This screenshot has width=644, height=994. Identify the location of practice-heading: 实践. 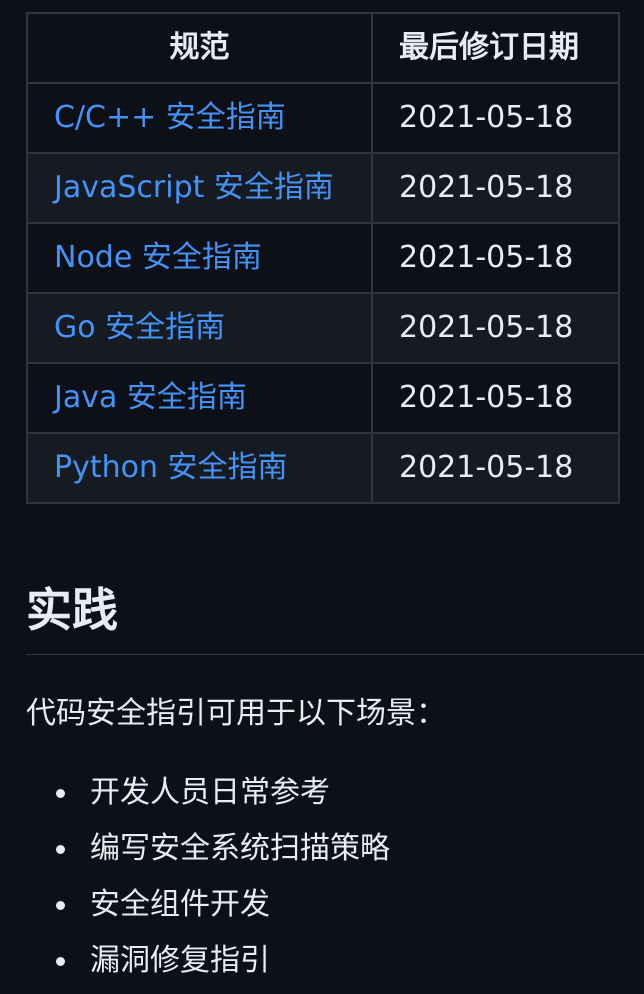
(72, 610).